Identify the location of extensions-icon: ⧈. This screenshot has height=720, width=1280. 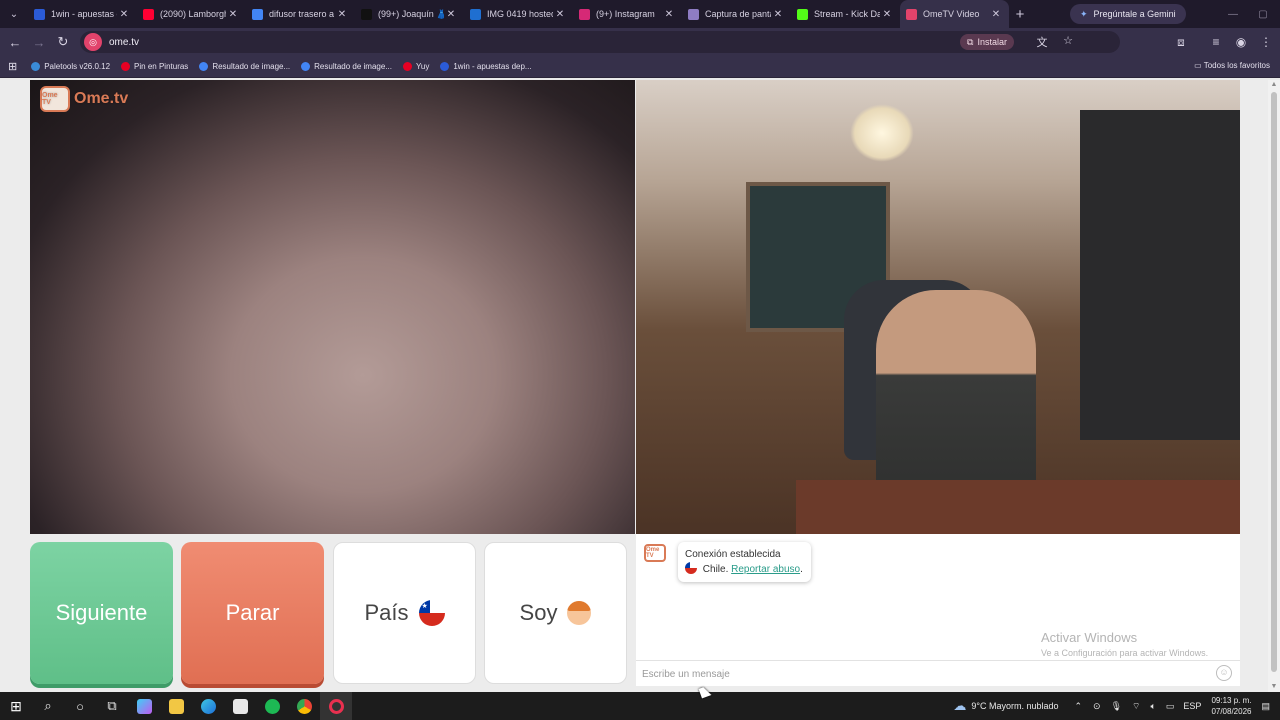
(1181, 42).